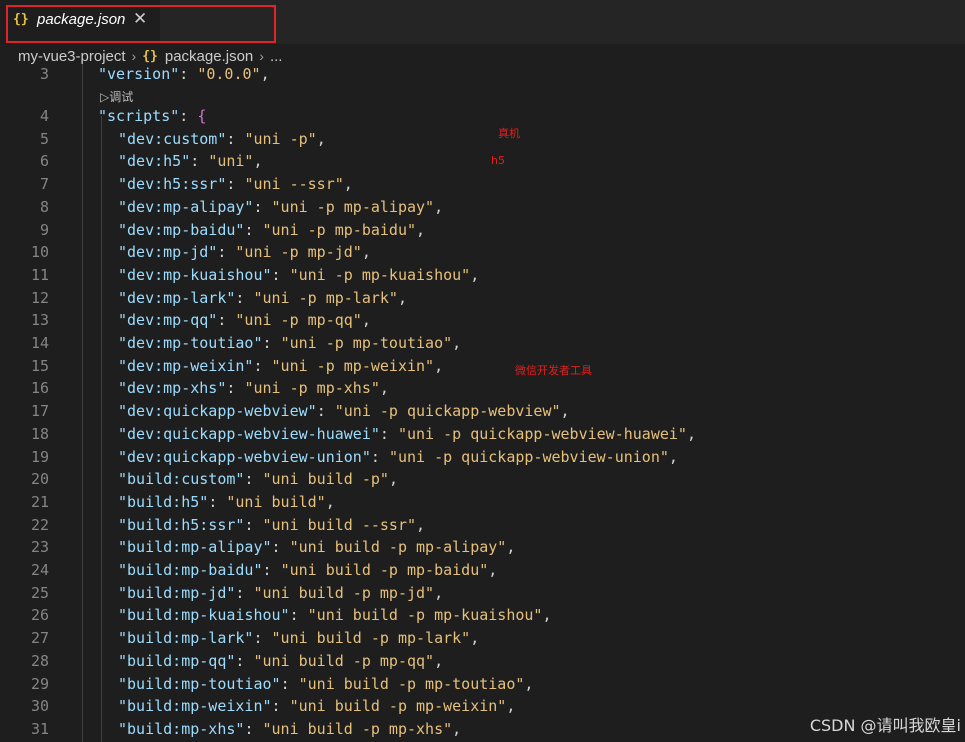 The width and height of the screenshot is (965, 742). What do you see at coordinates (39, 683) in the screenshot?
I see `line-number: 29` at bounding box center [39, 683].